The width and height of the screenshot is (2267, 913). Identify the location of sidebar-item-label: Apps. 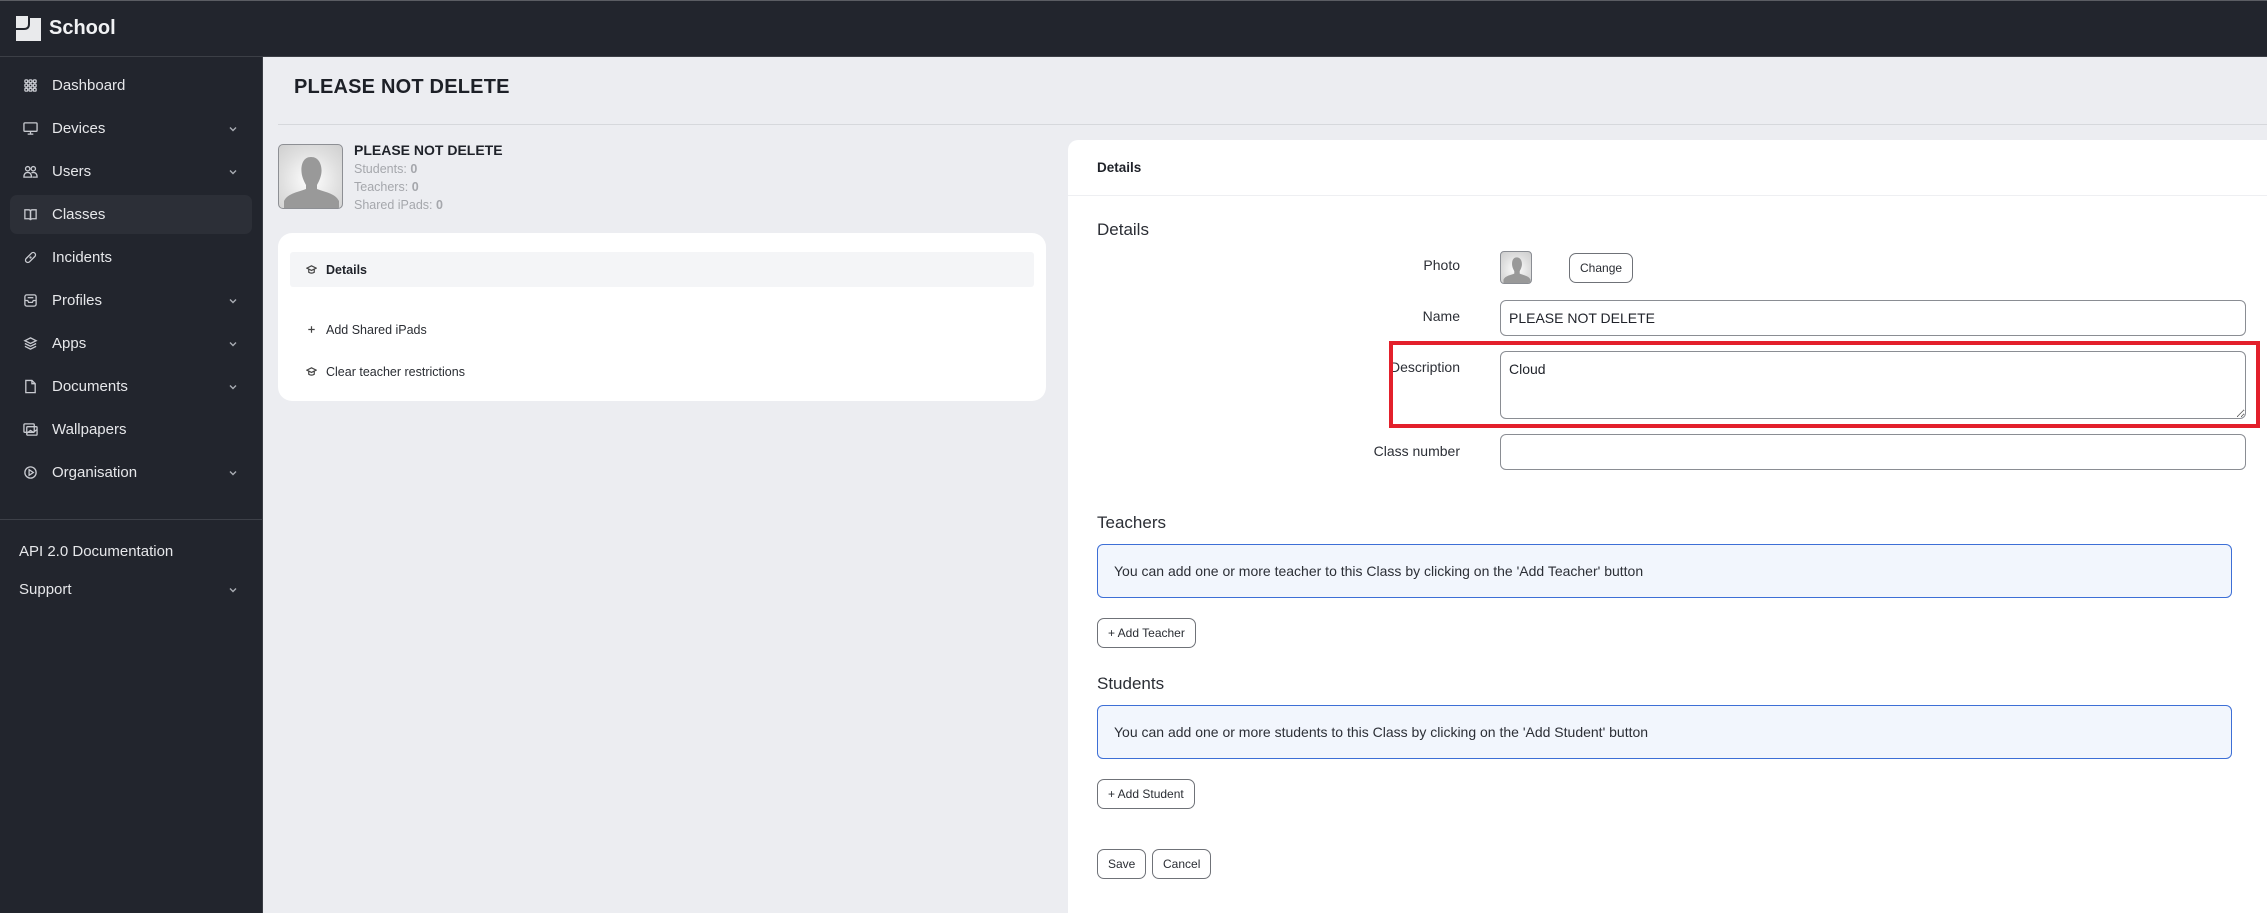
(69, 343).